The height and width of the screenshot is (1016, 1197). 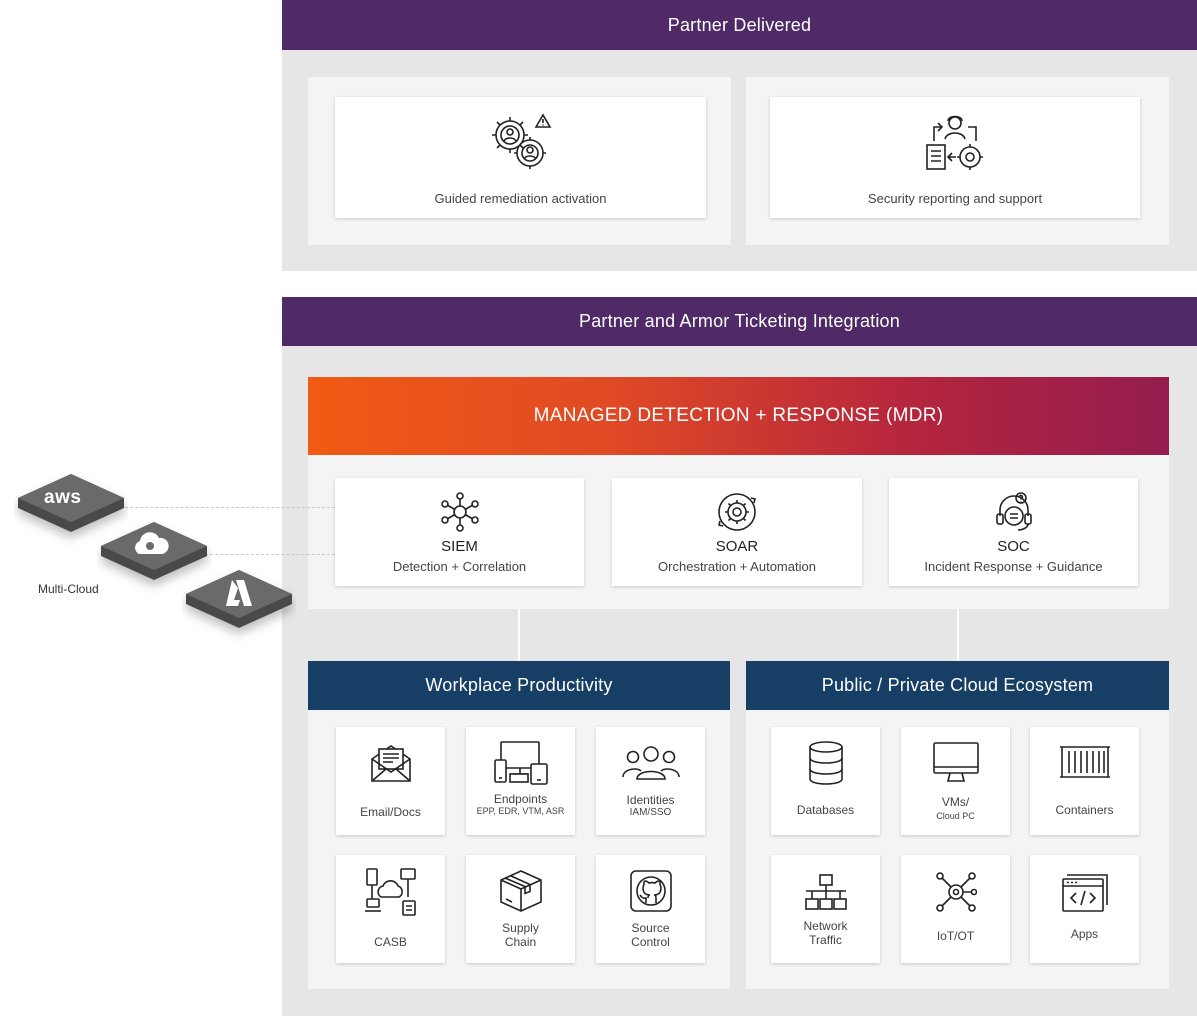 I want to click on container-icon, so click(x=1085, y=762).